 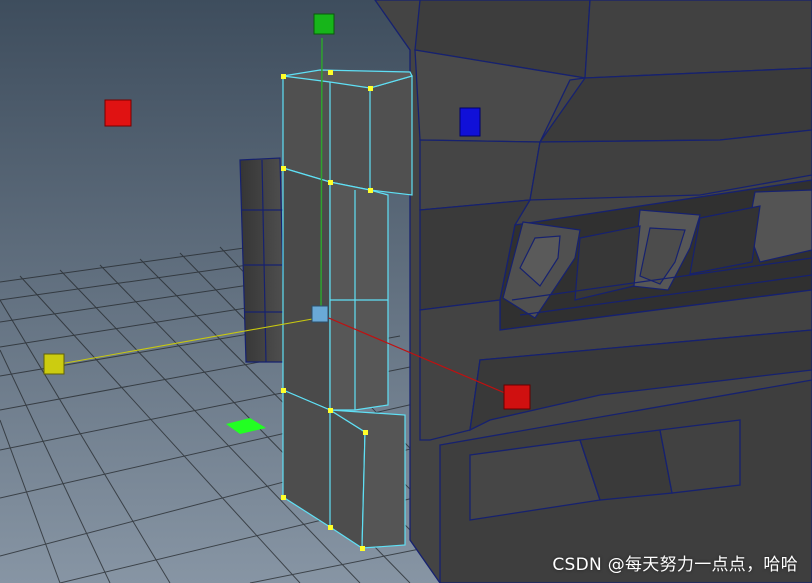 What do you see at coordinates (320, 314) in the screenshot?
I see `center-handle` at bounding box center [320, 314].